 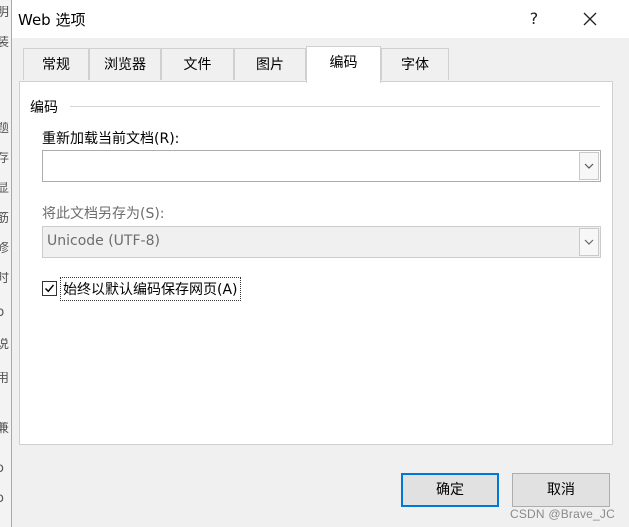 I want to click on background-text: 存, so click(x=5, y=159).